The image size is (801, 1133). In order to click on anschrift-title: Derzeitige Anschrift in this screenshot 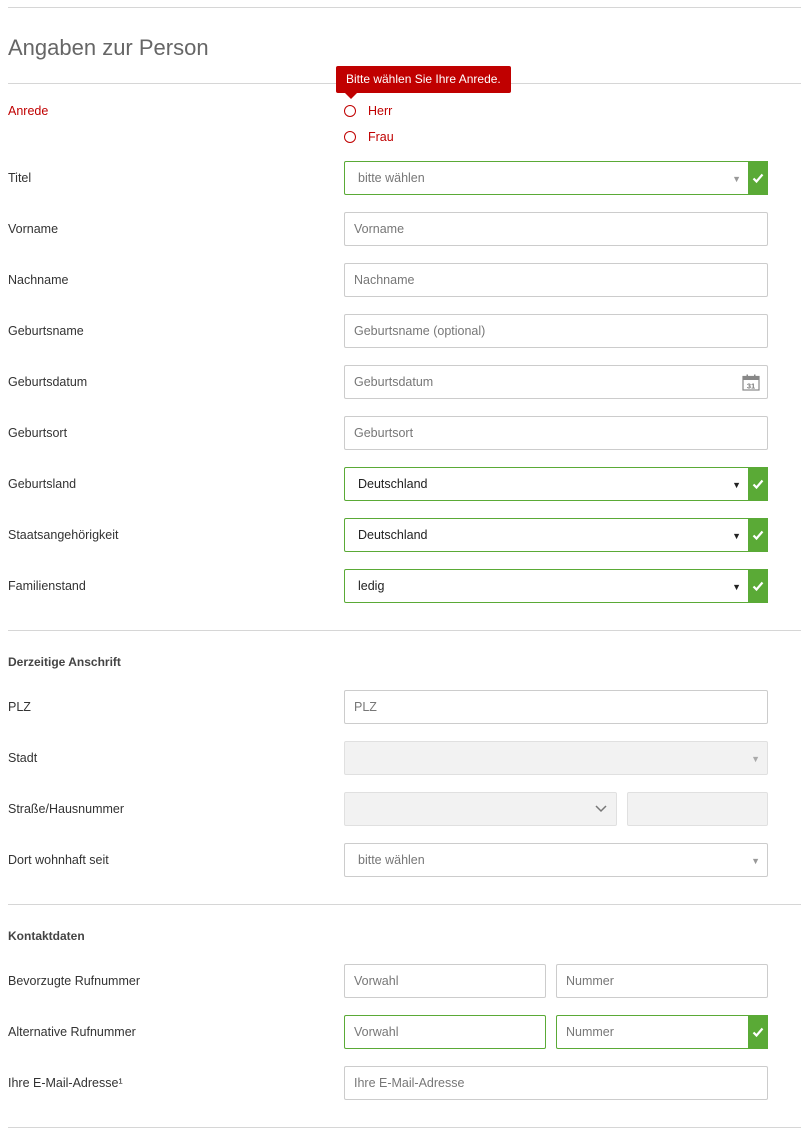, I will do `click(64, 662)`.